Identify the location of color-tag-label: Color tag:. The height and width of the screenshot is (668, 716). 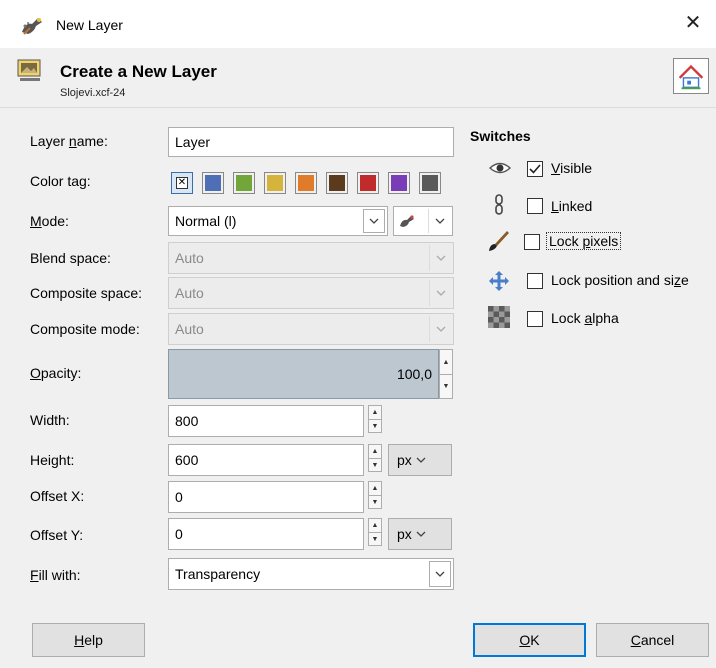
(60, 181).